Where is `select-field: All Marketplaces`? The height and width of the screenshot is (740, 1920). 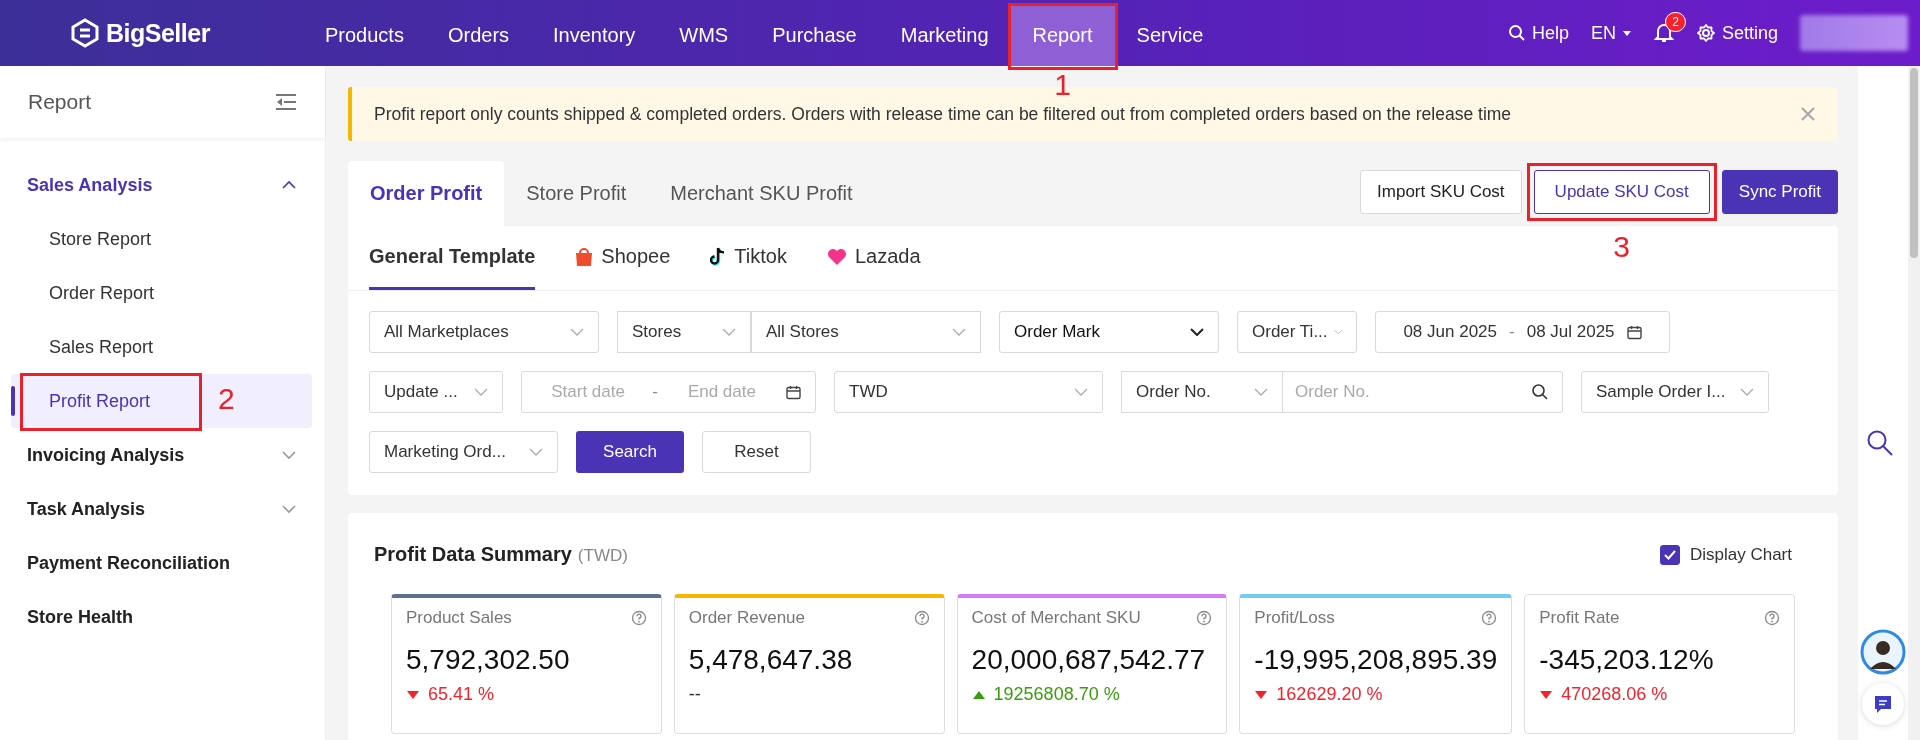 select-field: All Marketplaces is located at coordinates (484, 332).